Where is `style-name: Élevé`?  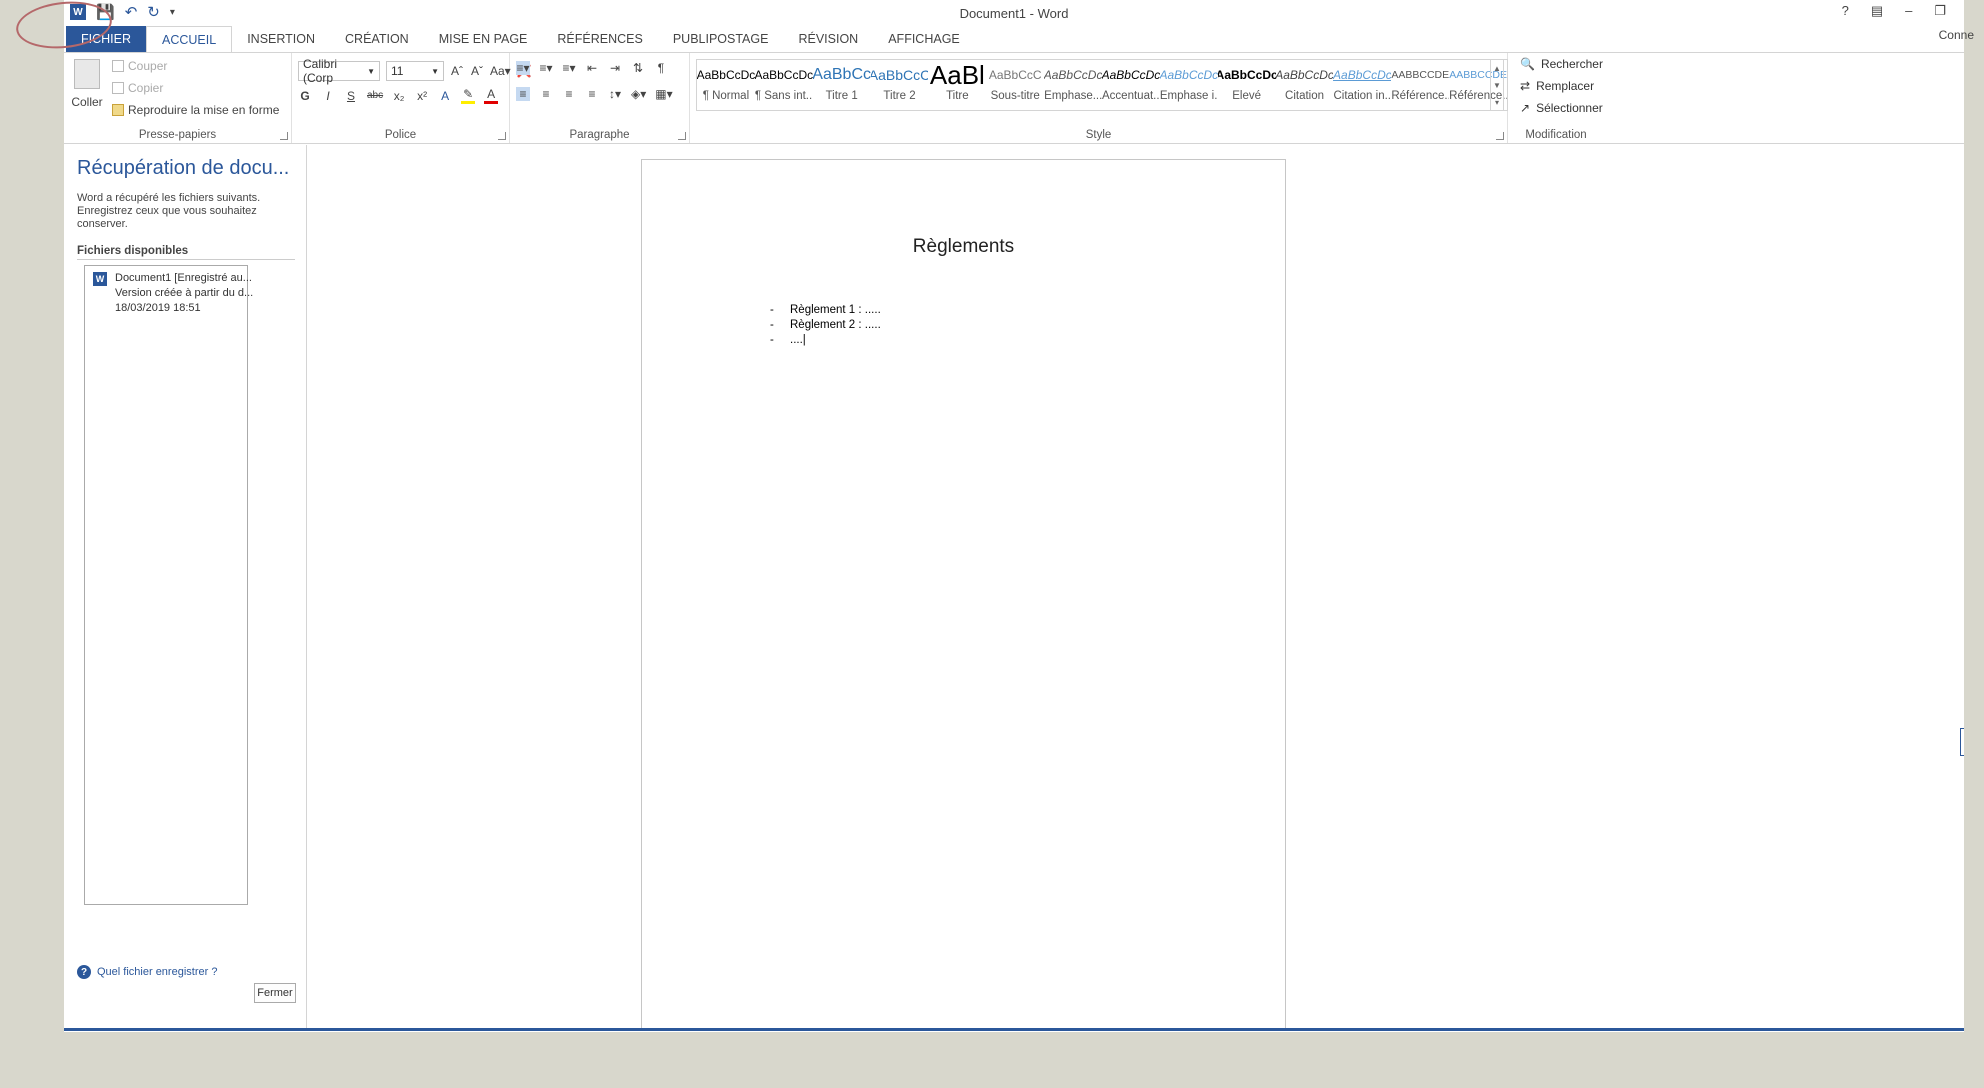 style-name: Élevé is located at coordinates (1247, 96).